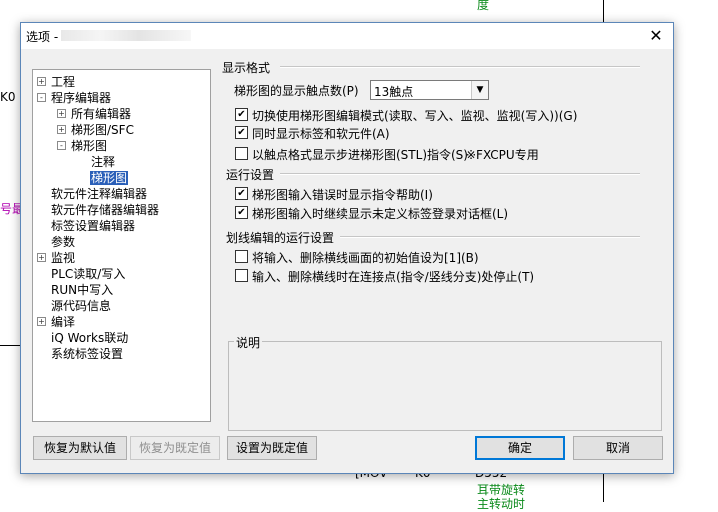 Image resolution: width=718 pixels, height=512 pixels. I want to click on restore-preset-button: 恢复为既定值, so click(175, 448).